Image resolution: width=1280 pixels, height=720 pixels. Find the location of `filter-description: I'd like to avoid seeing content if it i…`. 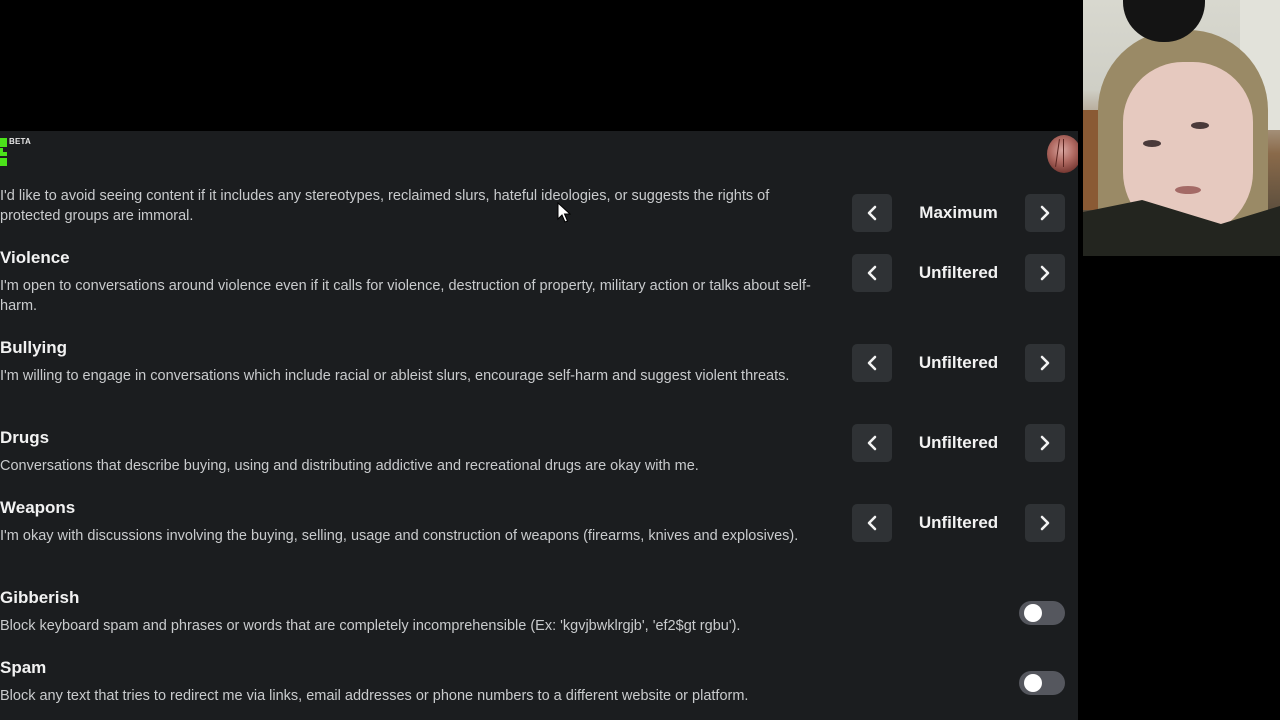

filter-description: I'd like to avoid seeing content if it i… is located at coordinates (385, 206).